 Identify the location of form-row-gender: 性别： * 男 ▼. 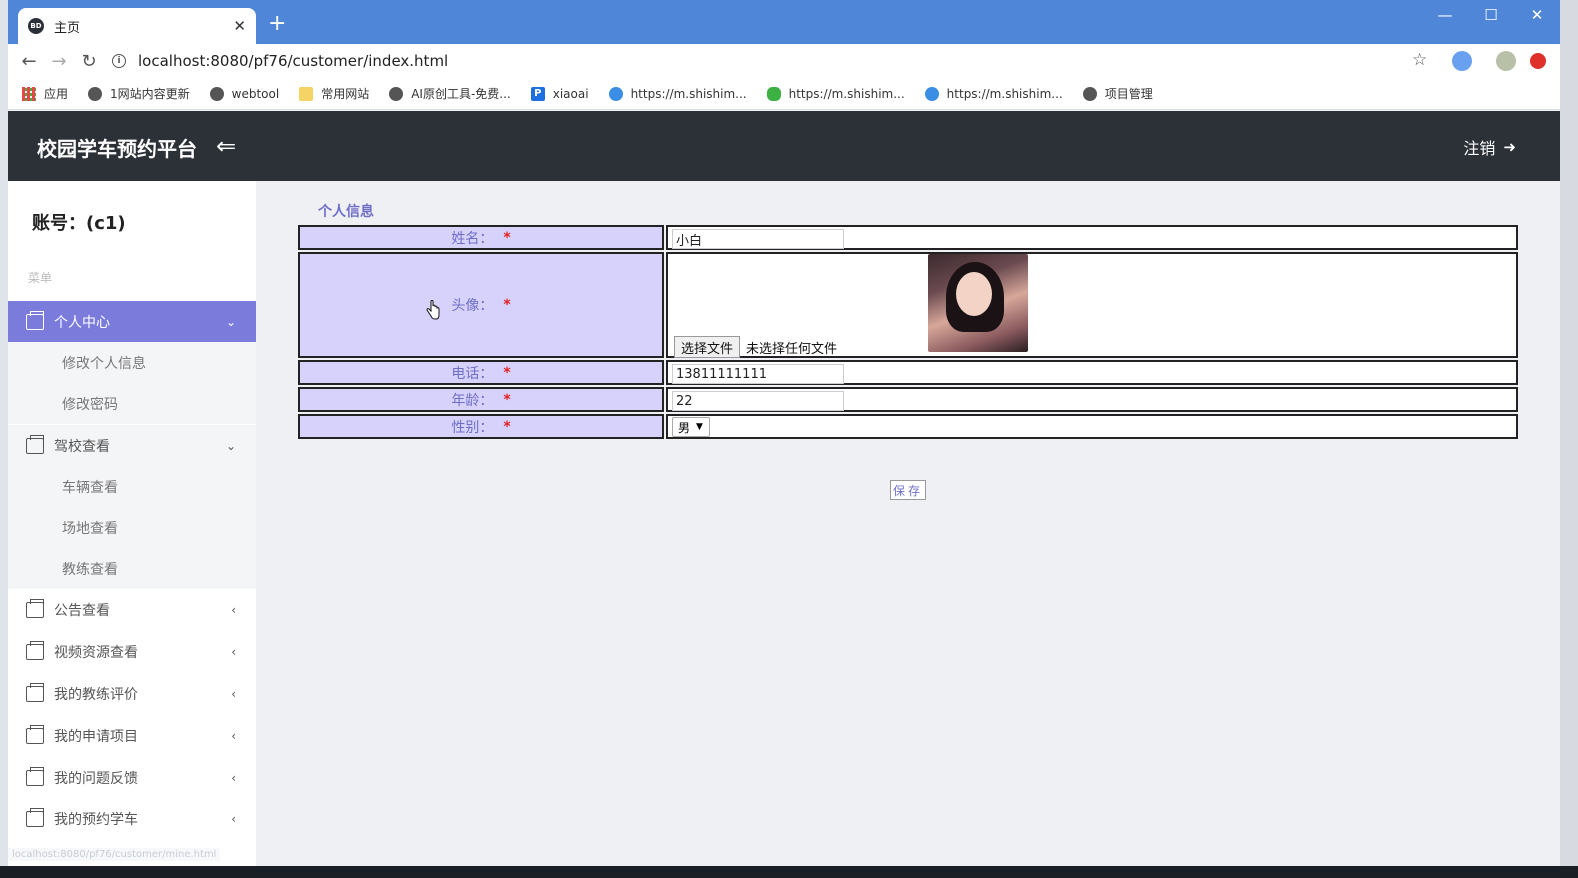
(908, 426).